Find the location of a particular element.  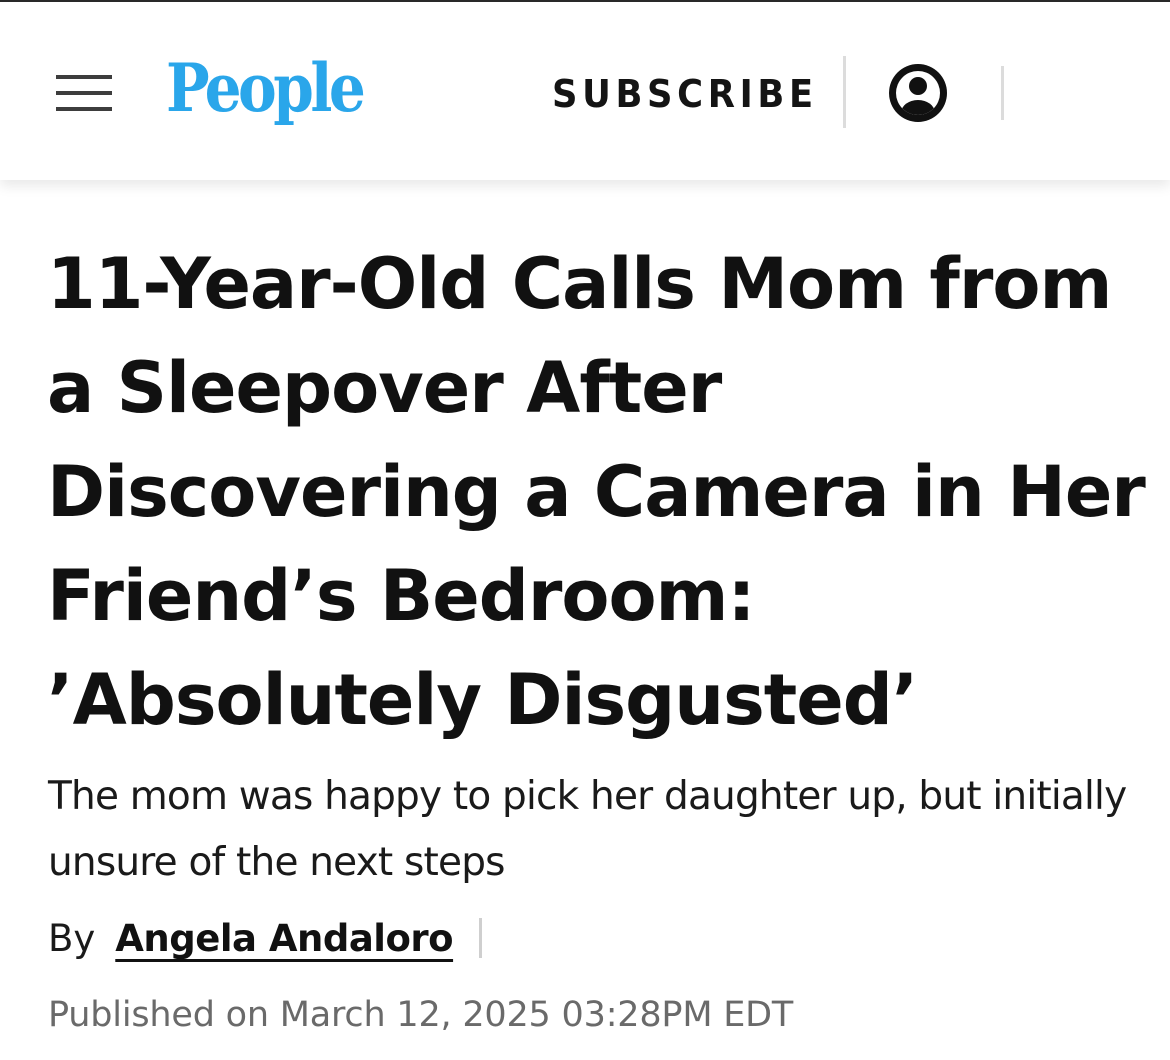

site-logo: People is located at coordinates (266, 88).